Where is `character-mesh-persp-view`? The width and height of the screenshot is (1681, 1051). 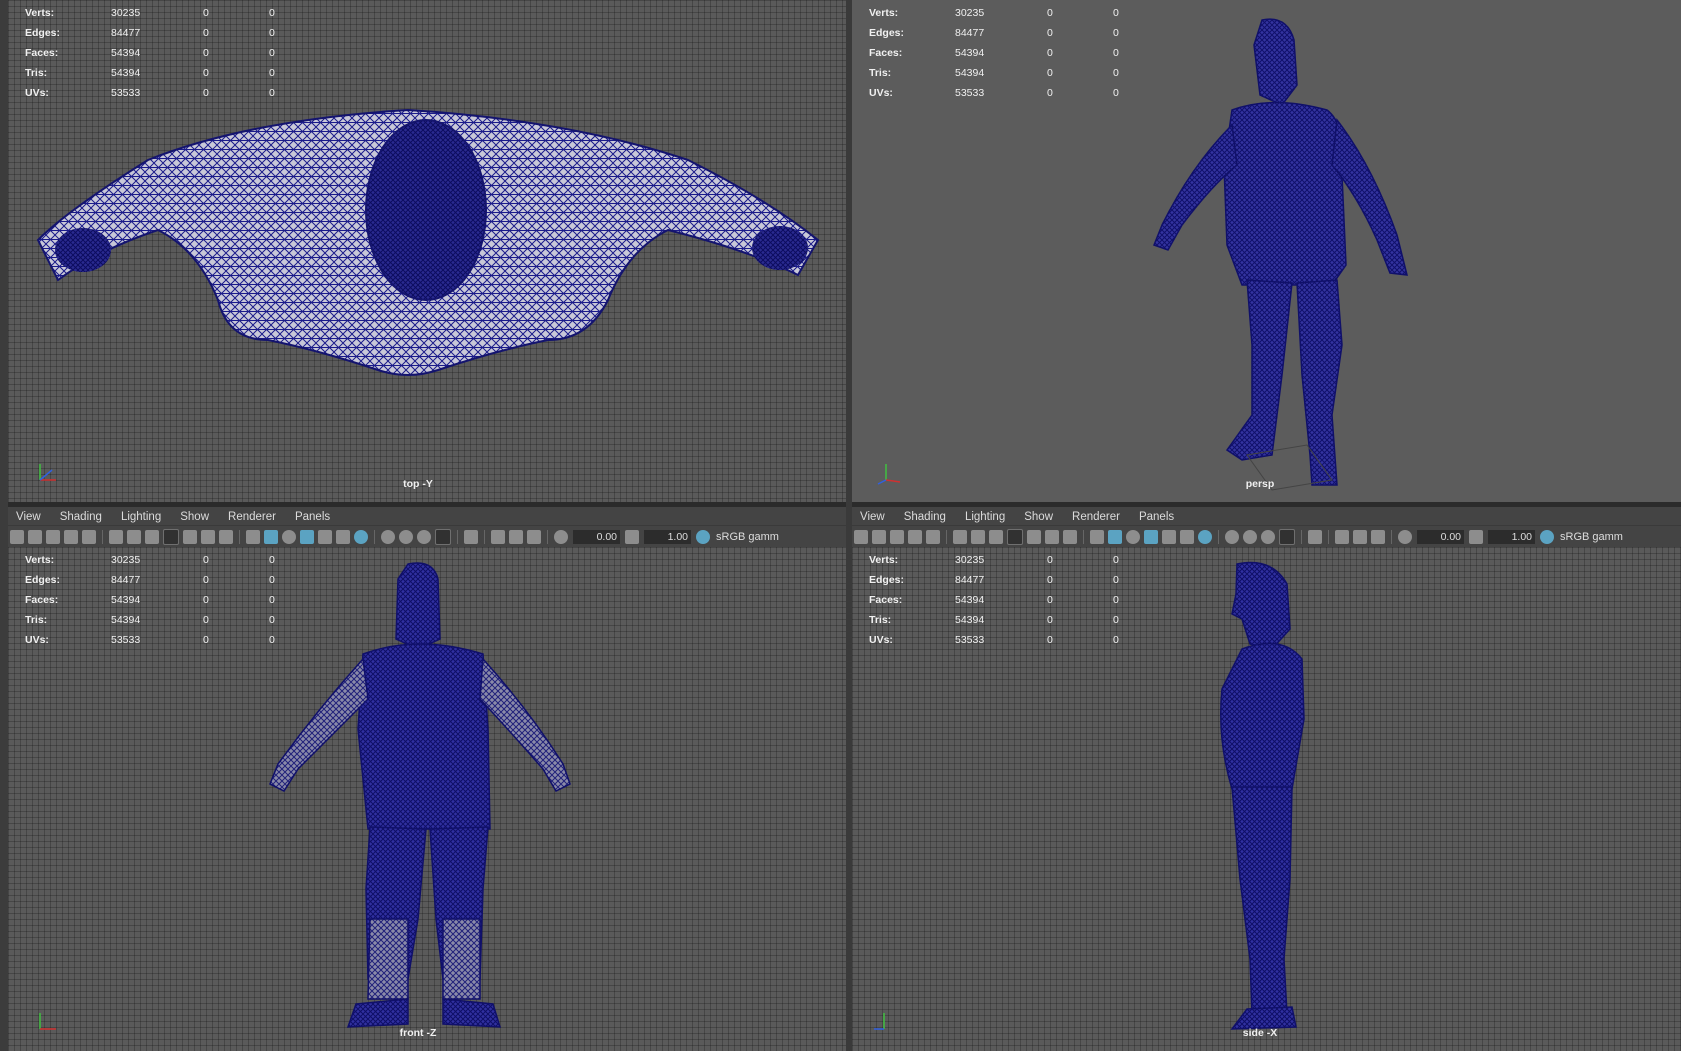 character-mesh-persp-view is located at coordinates (1282, 255).